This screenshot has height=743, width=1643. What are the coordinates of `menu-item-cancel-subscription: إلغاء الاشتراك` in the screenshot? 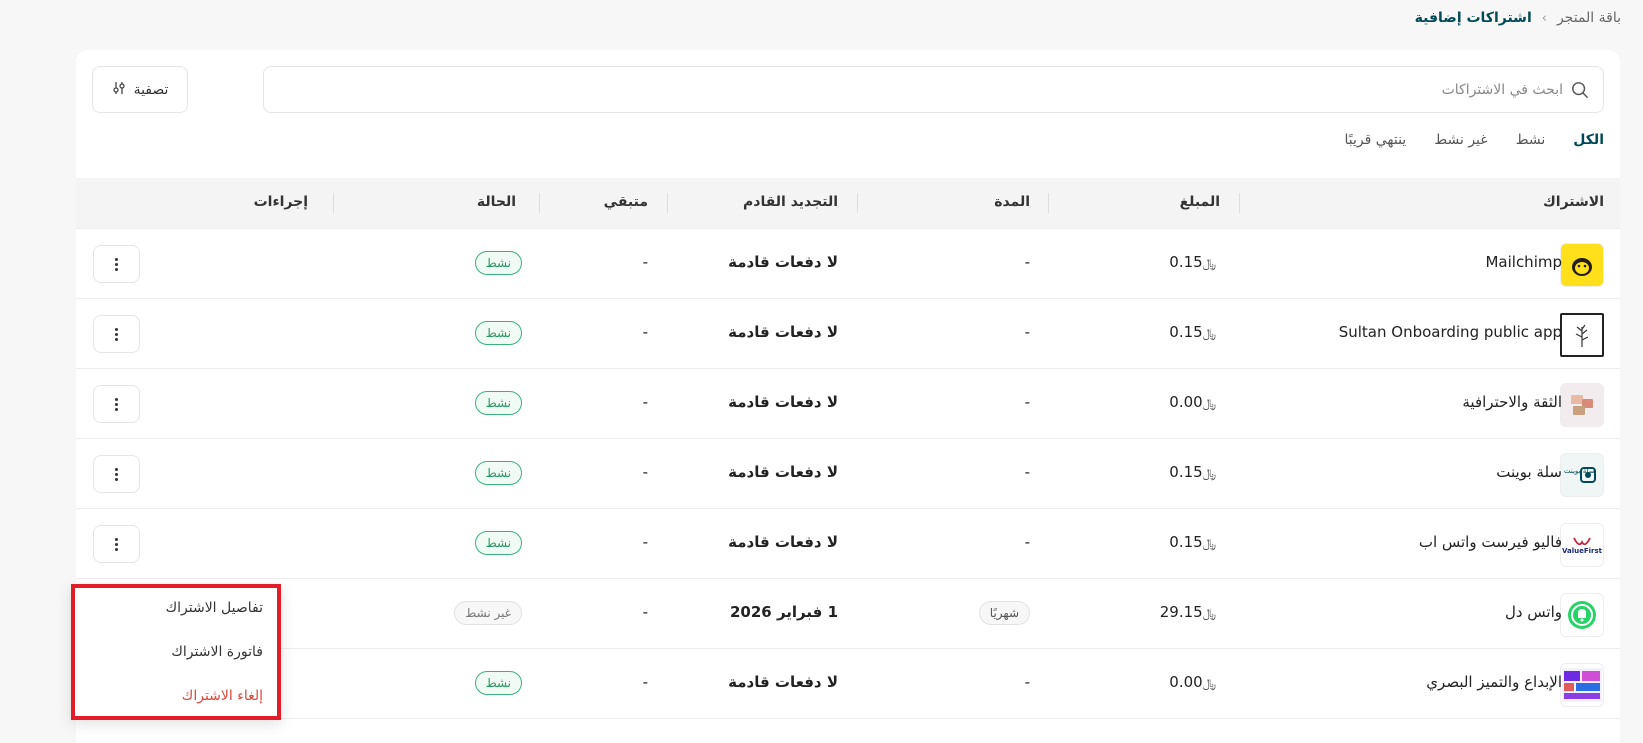 It's located at (222, 696).